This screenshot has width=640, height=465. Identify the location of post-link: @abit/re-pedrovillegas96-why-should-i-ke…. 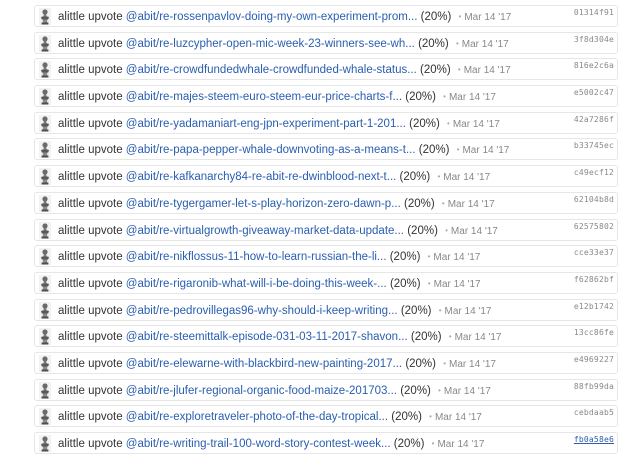
(262, 311).